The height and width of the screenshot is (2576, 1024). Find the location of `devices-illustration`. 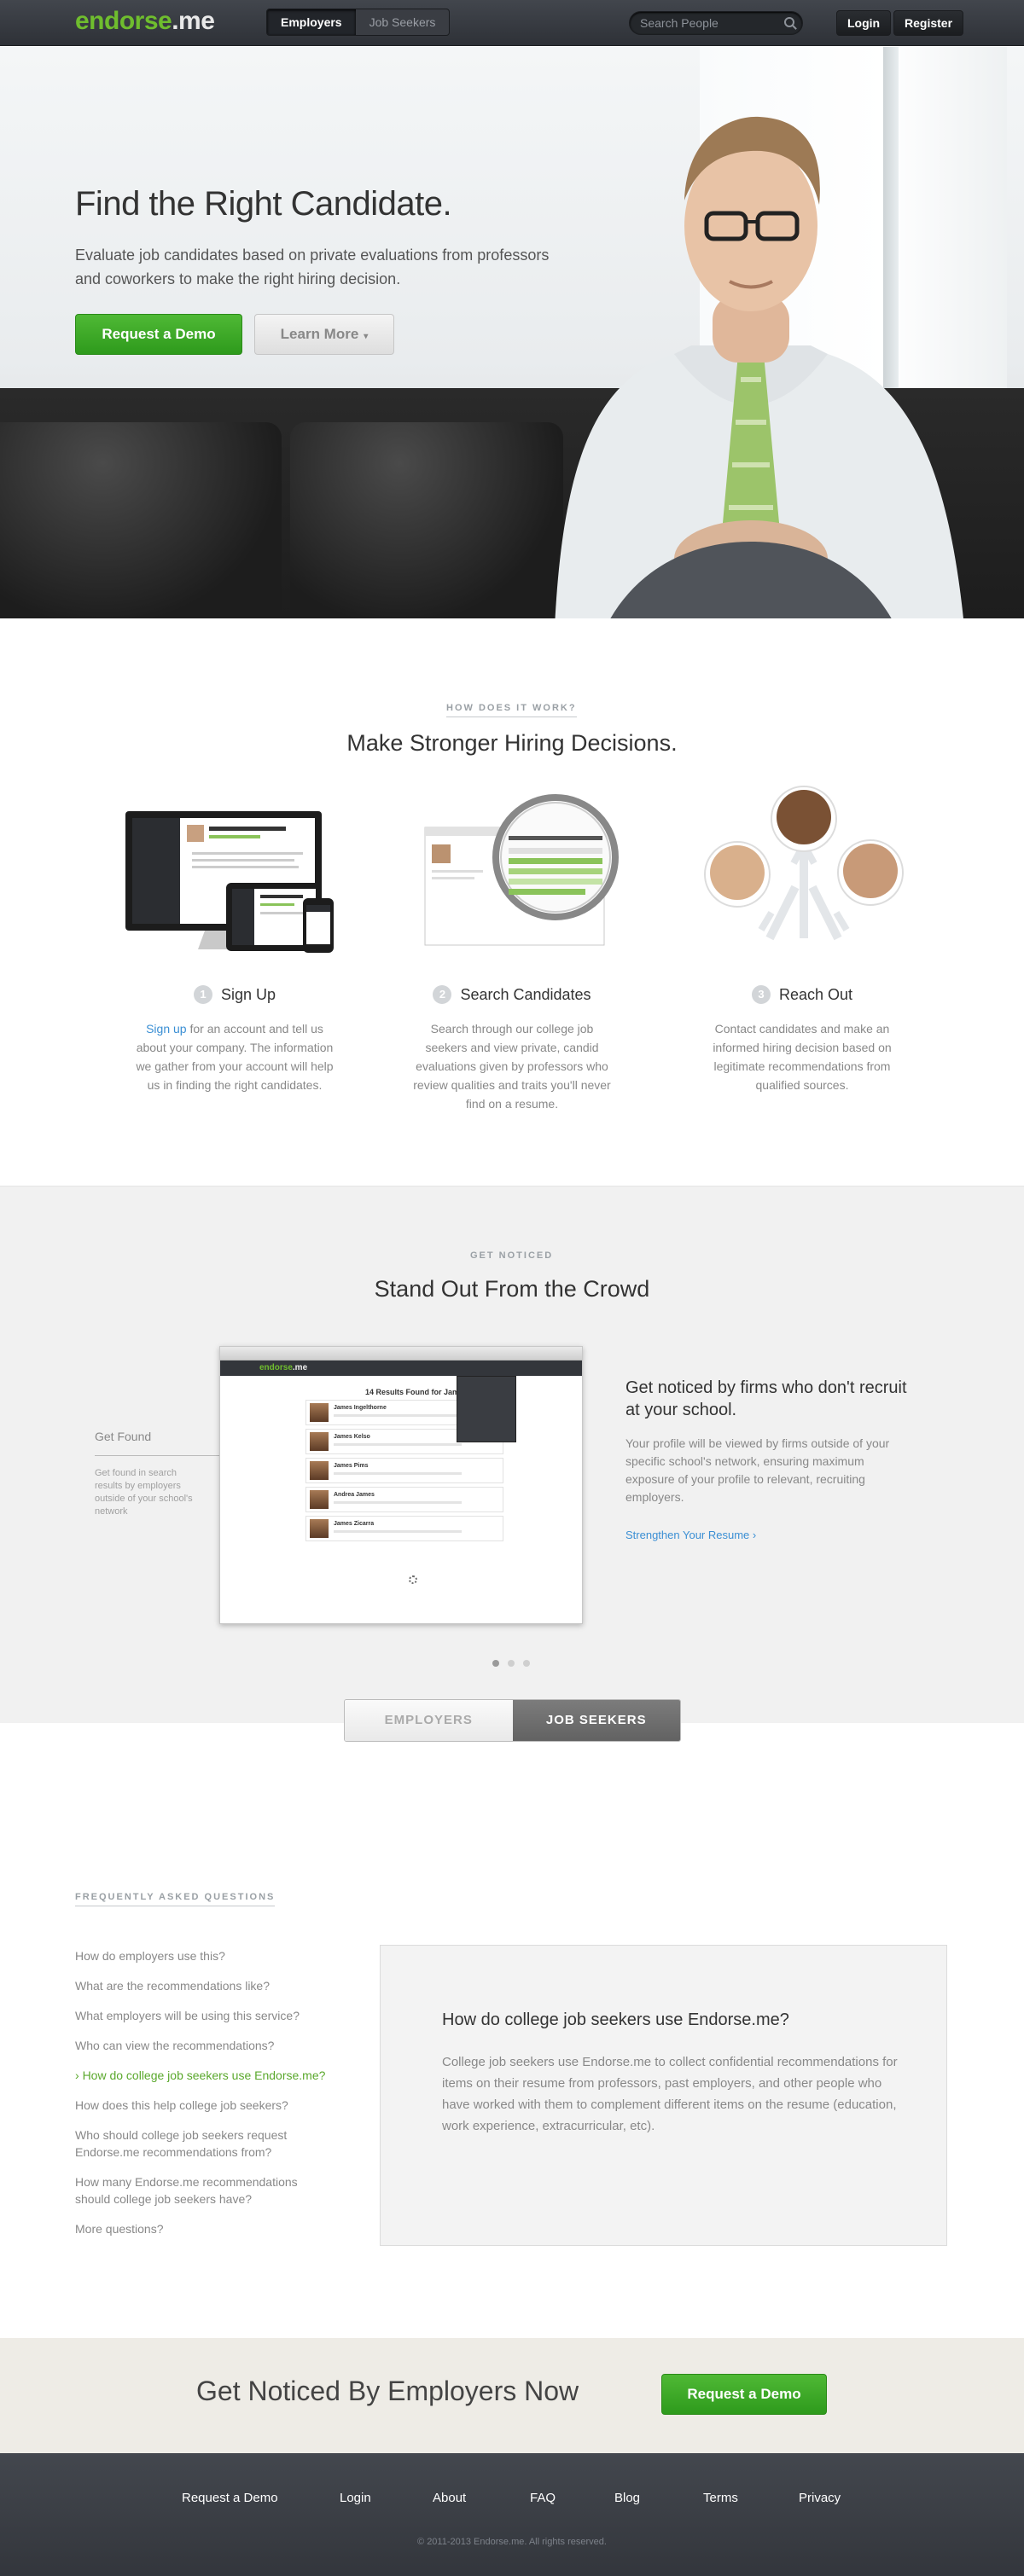

devices-illustration is located at coordinates (230, 882).